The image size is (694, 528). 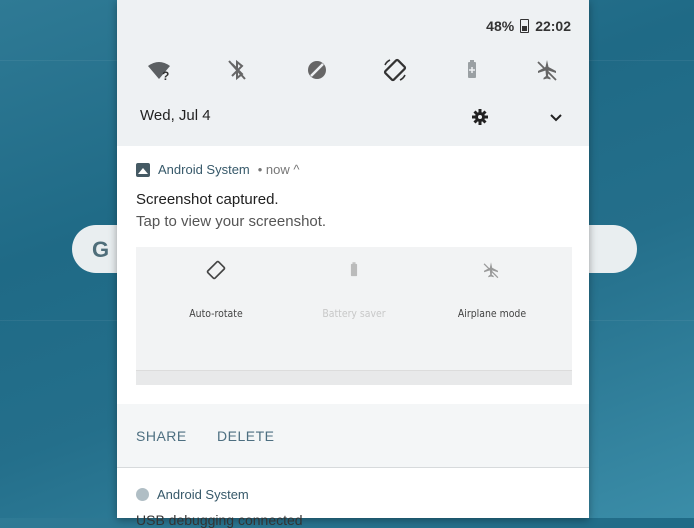 What do you see at coordinates (161, 436) in the screenshot?
I see `share-button: SHARE` at bounding box center [161, 436].